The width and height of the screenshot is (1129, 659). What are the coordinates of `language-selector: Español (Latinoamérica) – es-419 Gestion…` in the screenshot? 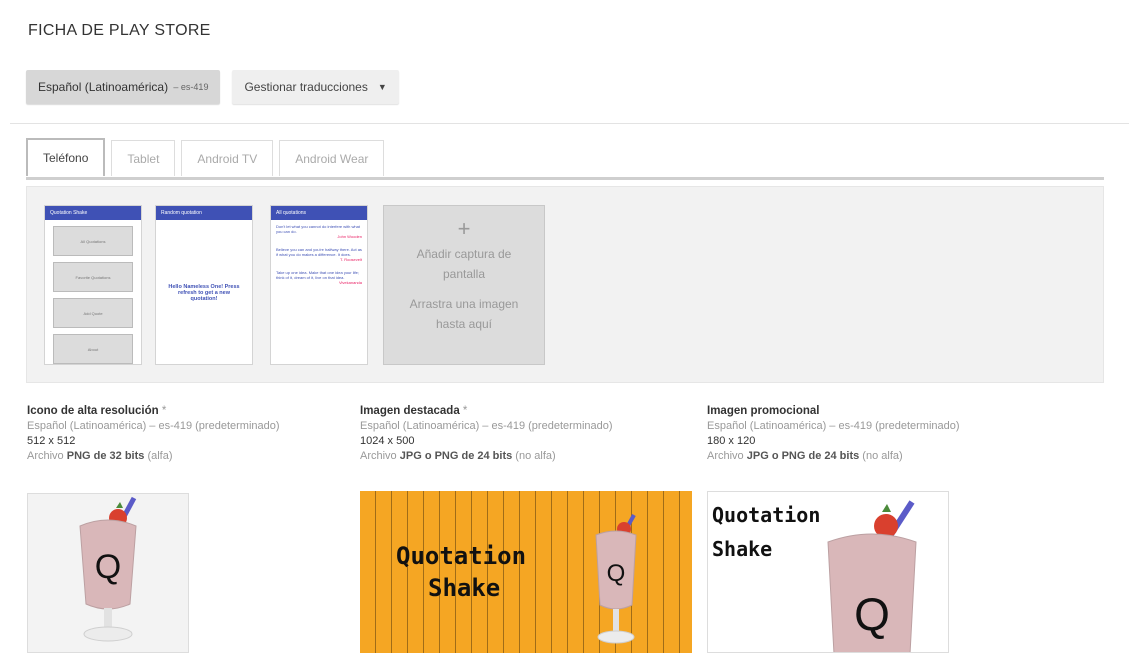 It's located at (212, 87).